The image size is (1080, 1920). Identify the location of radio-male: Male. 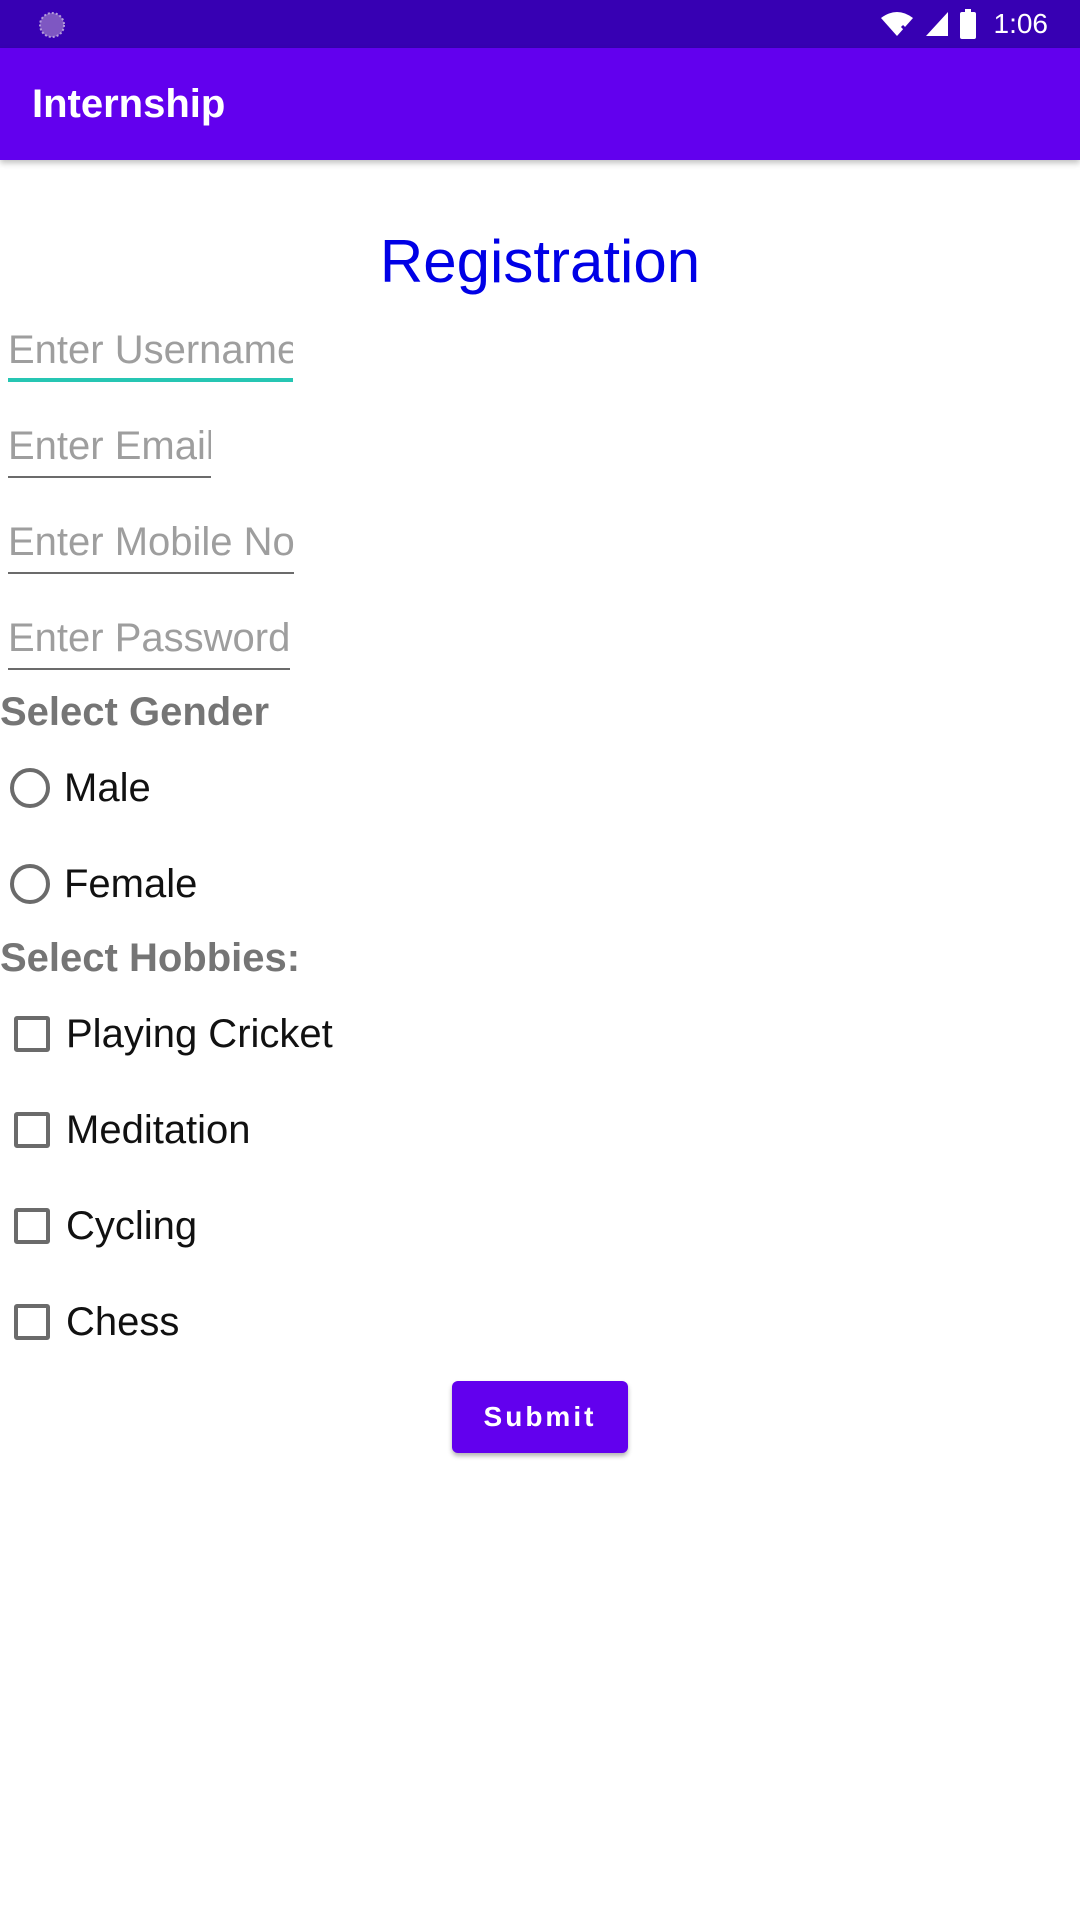
(80, 788).